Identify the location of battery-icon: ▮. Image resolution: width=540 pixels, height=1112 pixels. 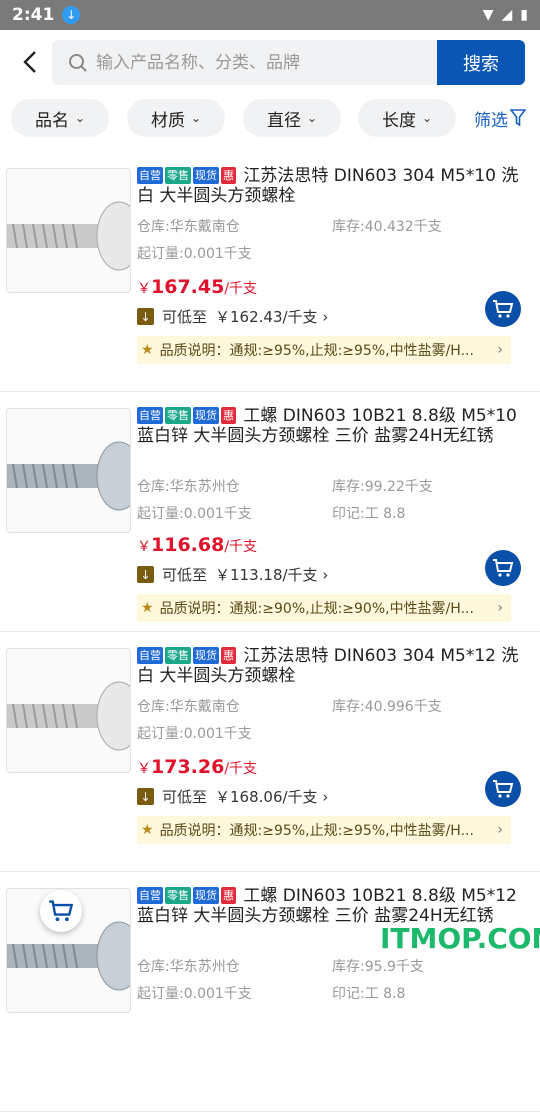
(524, 15).